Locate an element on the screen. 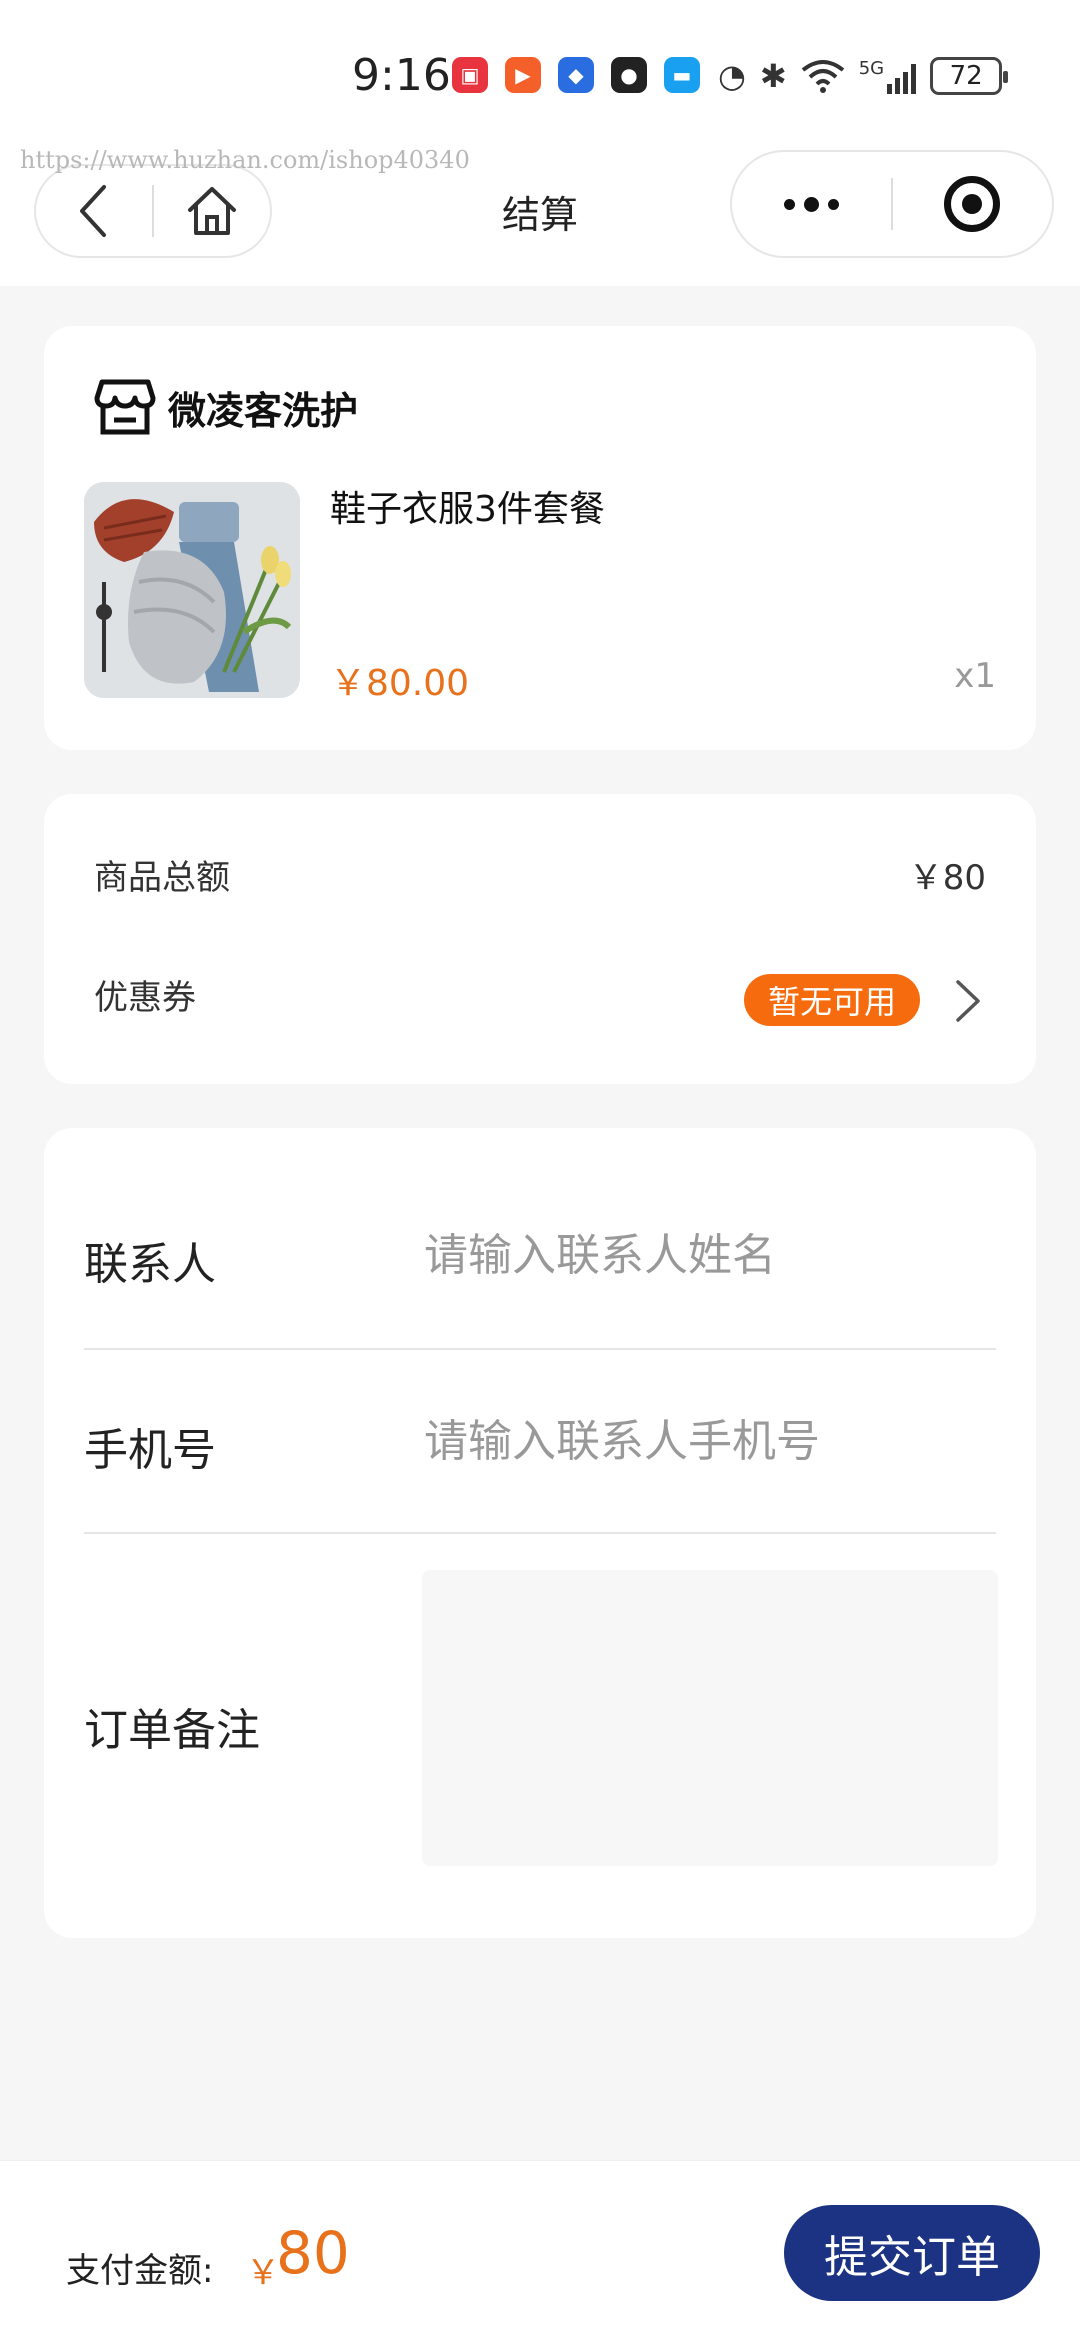 The image size is (1080, 2340). coupon-status-badge: 暂无可用 is located at coordinates (831, 1000).